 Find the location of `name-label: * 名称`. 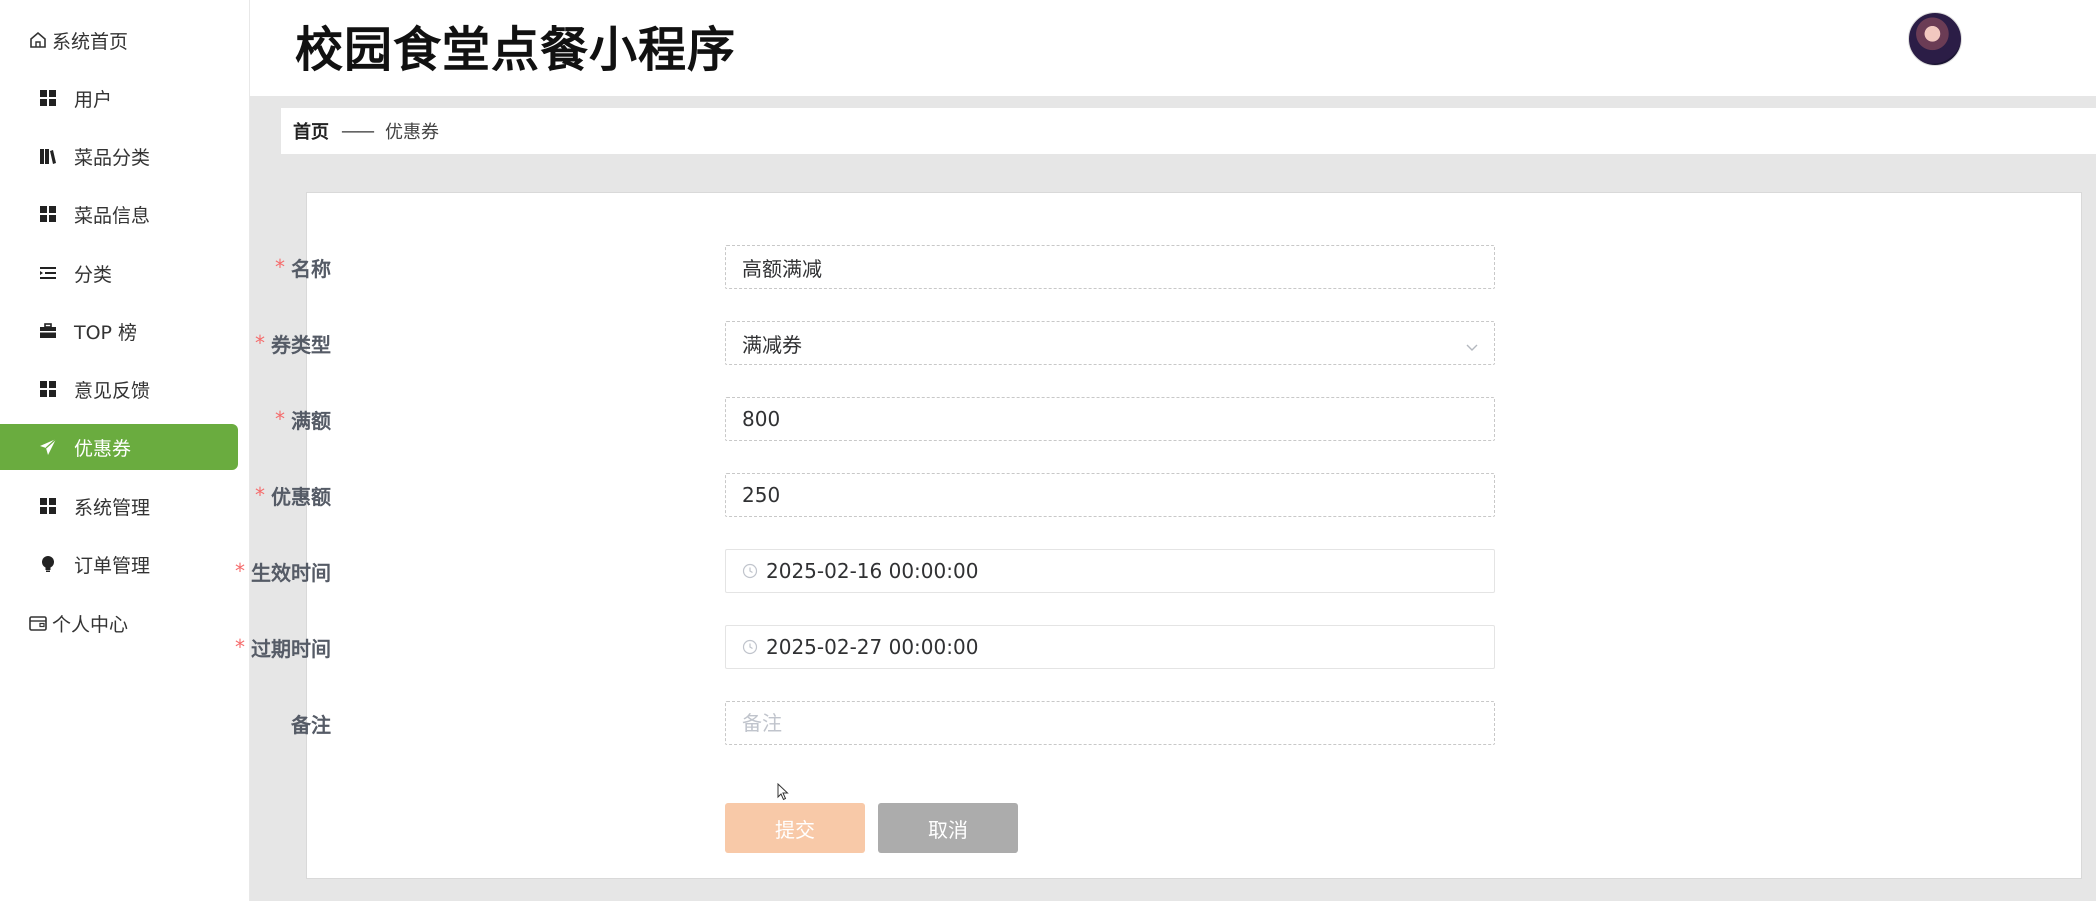

name-label: * 名称 is located at coordinates (303, 267).